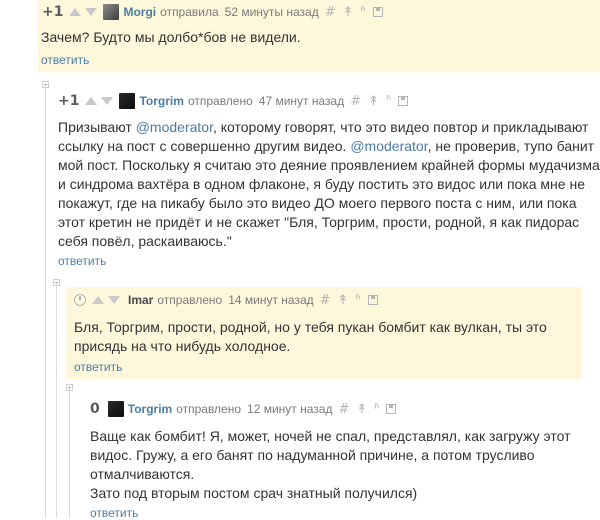 The height and width of the screenshot is (520, 600). What do you see at coordinates (301, 101) in the screenshot?
I see `timestamp: 47 минут назад` at bounding box center [301, 101].